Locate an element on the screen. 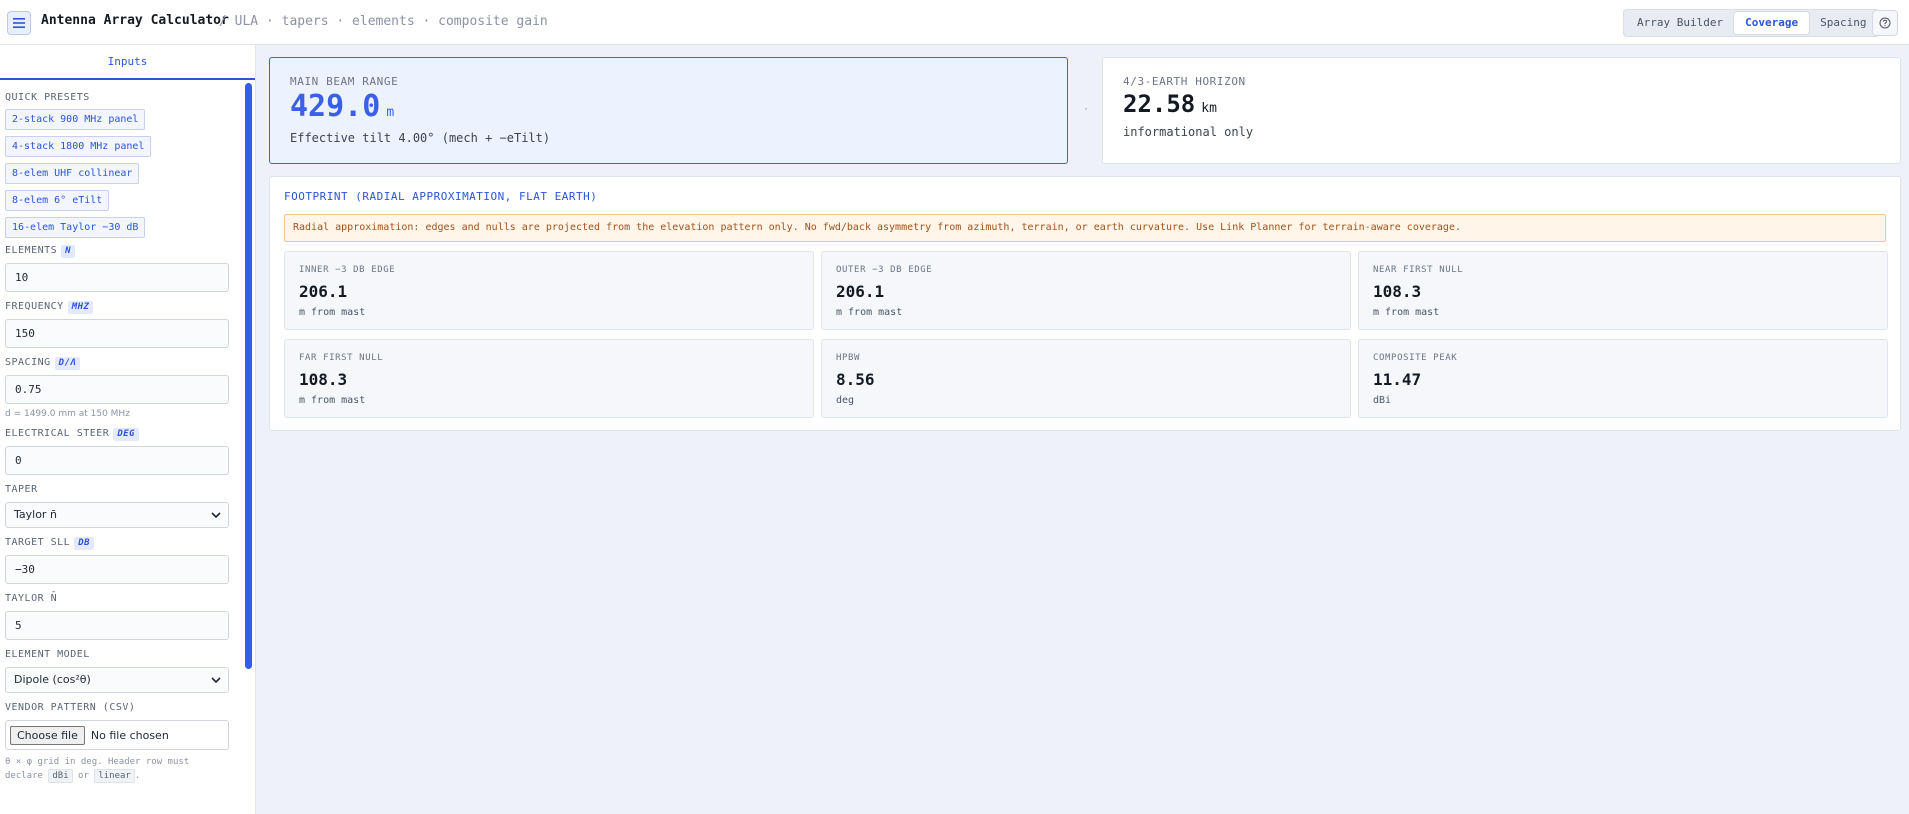 This screenshot has width=1909, height=814. main-beam-unit: m is located at coordinates (390, 112).